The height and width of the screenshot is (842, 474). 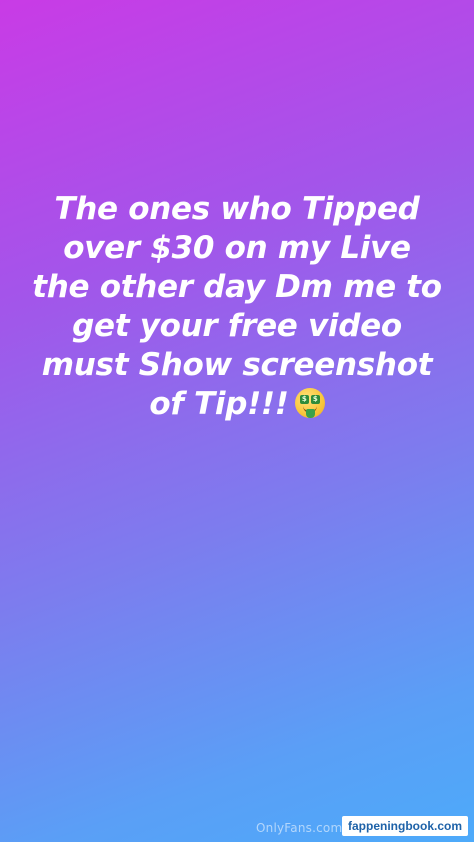 I want to click on money-mouth-face-icon: $ $, so click(x=309, y=403).